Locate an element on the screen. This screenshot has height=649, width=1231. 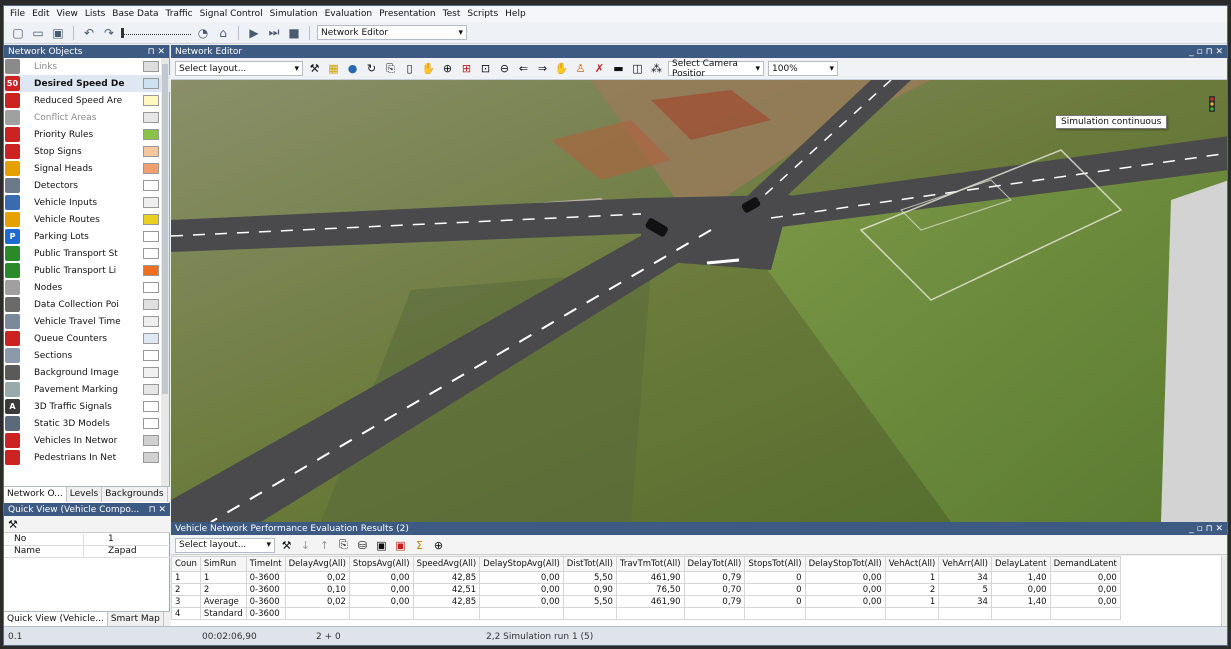
network-object-row: Static 3D Models is located at coordinates (87, 423).